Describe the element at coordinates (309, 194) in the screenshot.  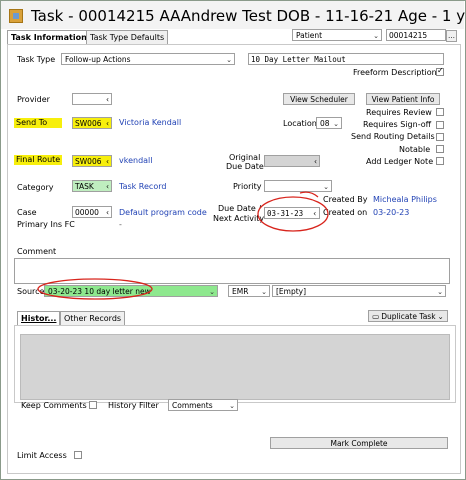
I see `due-date-tick` at that location.